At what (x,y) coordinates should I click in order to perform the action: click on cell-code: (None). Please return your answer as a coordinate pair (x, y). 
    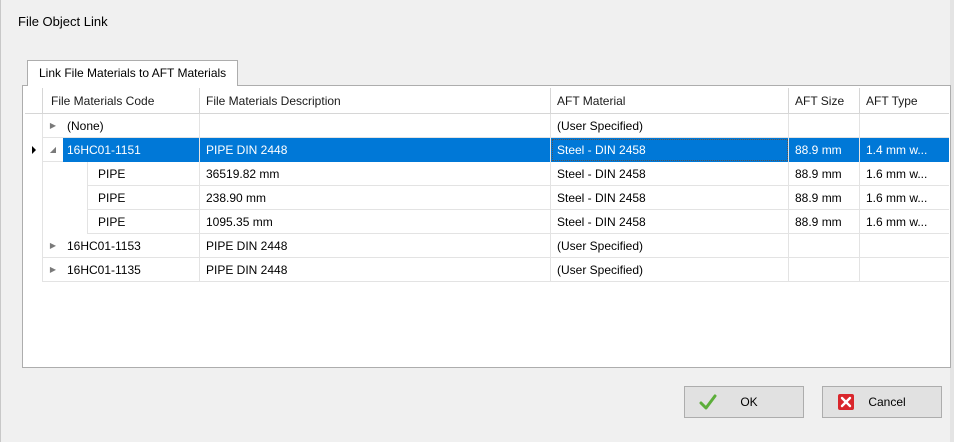
    Looking at the image, I should click on (131, 126).